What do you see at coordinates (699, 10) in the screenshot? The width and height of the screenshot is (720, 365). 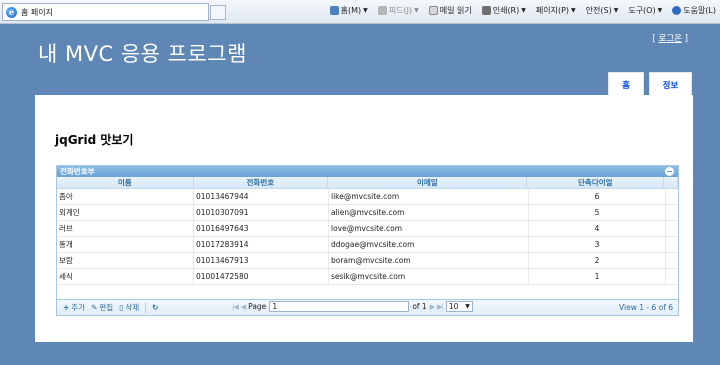 I see `help-command-label: 도움말(L)` at bounding box center [699, 10].